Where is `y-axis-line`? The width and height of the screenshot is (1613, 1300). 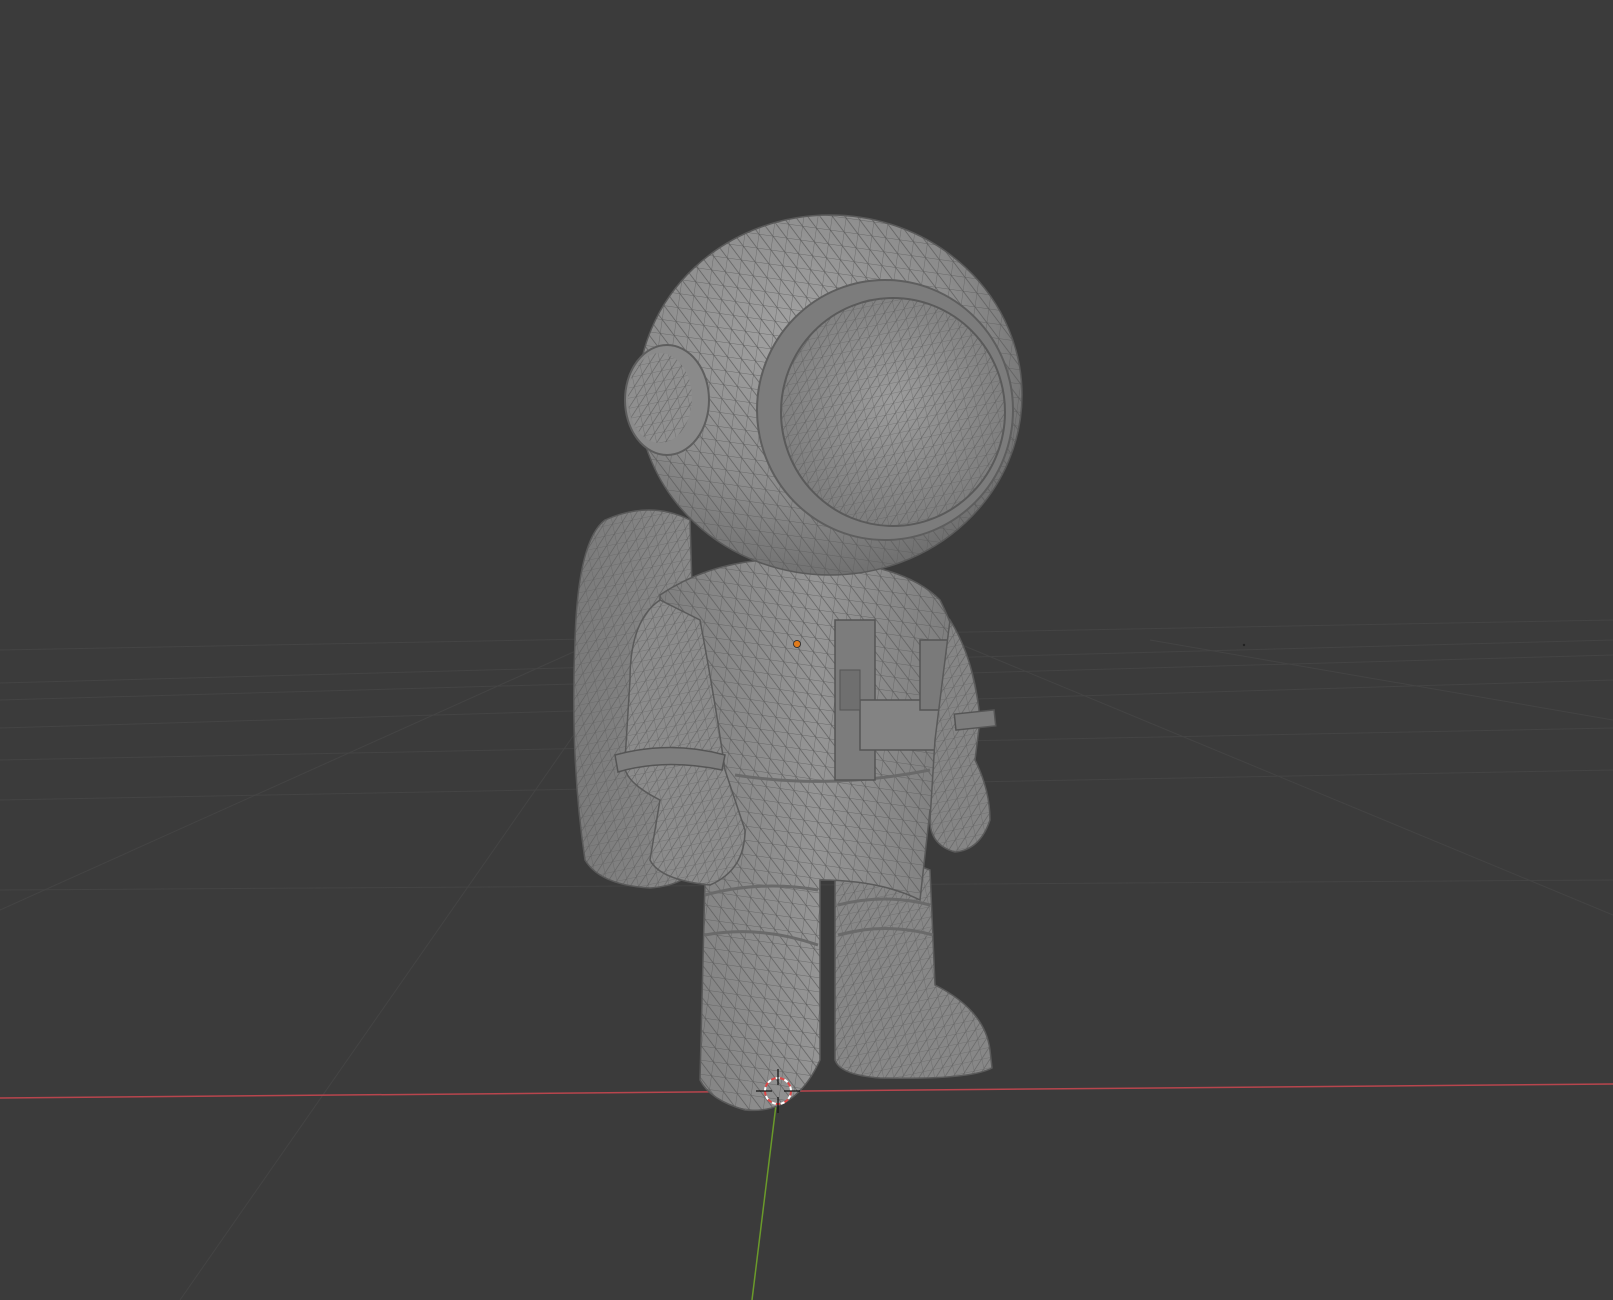 y-axis-line is located at coordinates (764, 1202).